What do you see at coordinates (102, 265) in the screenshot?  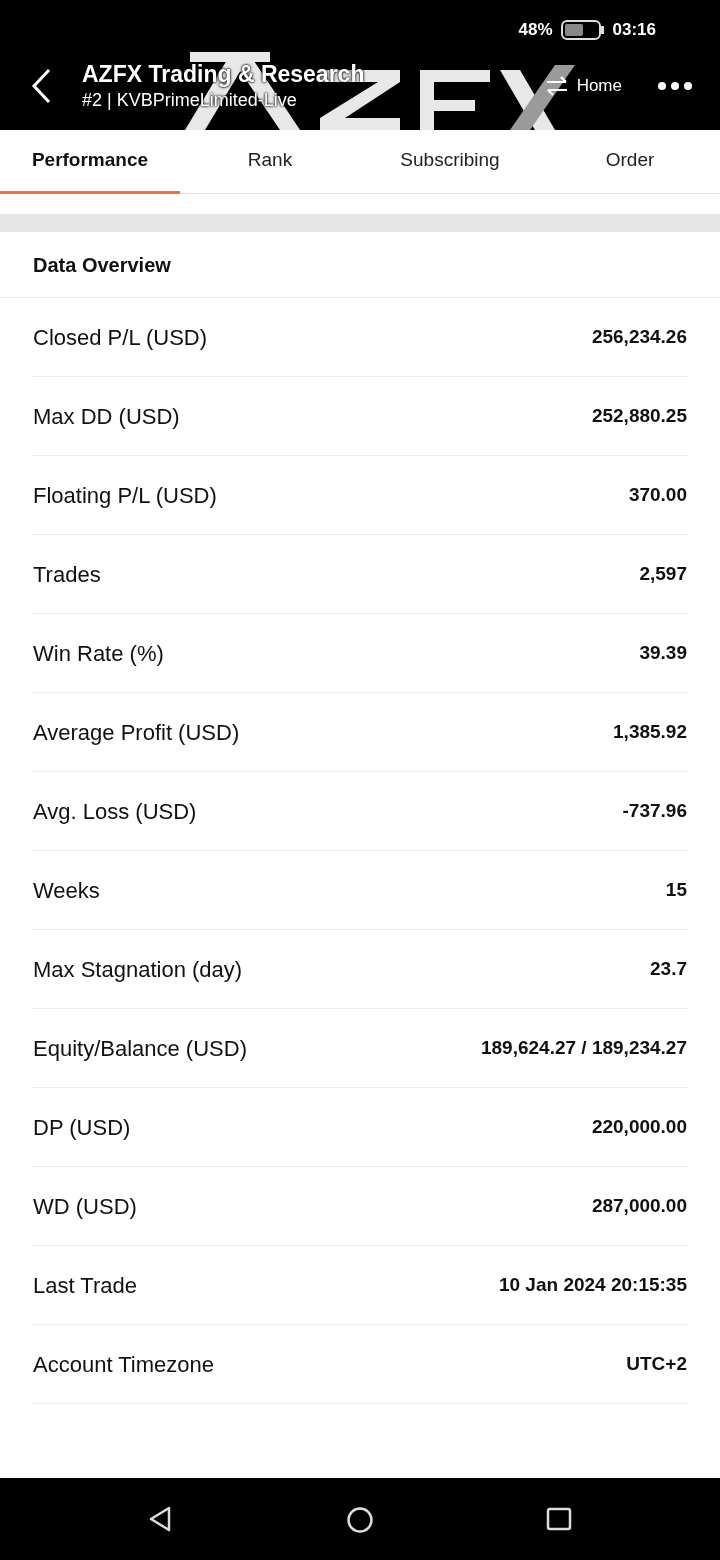 I see `section-title: Data Overview` at bounding box center [102, 265].